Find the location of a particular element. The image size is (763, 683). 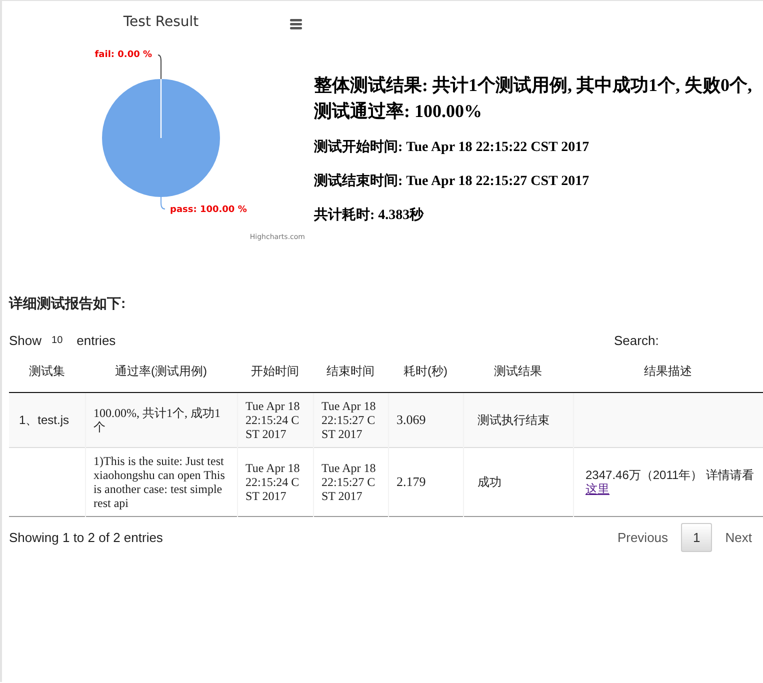

table-cell: 3.069 is located at coordinates (425, 420).